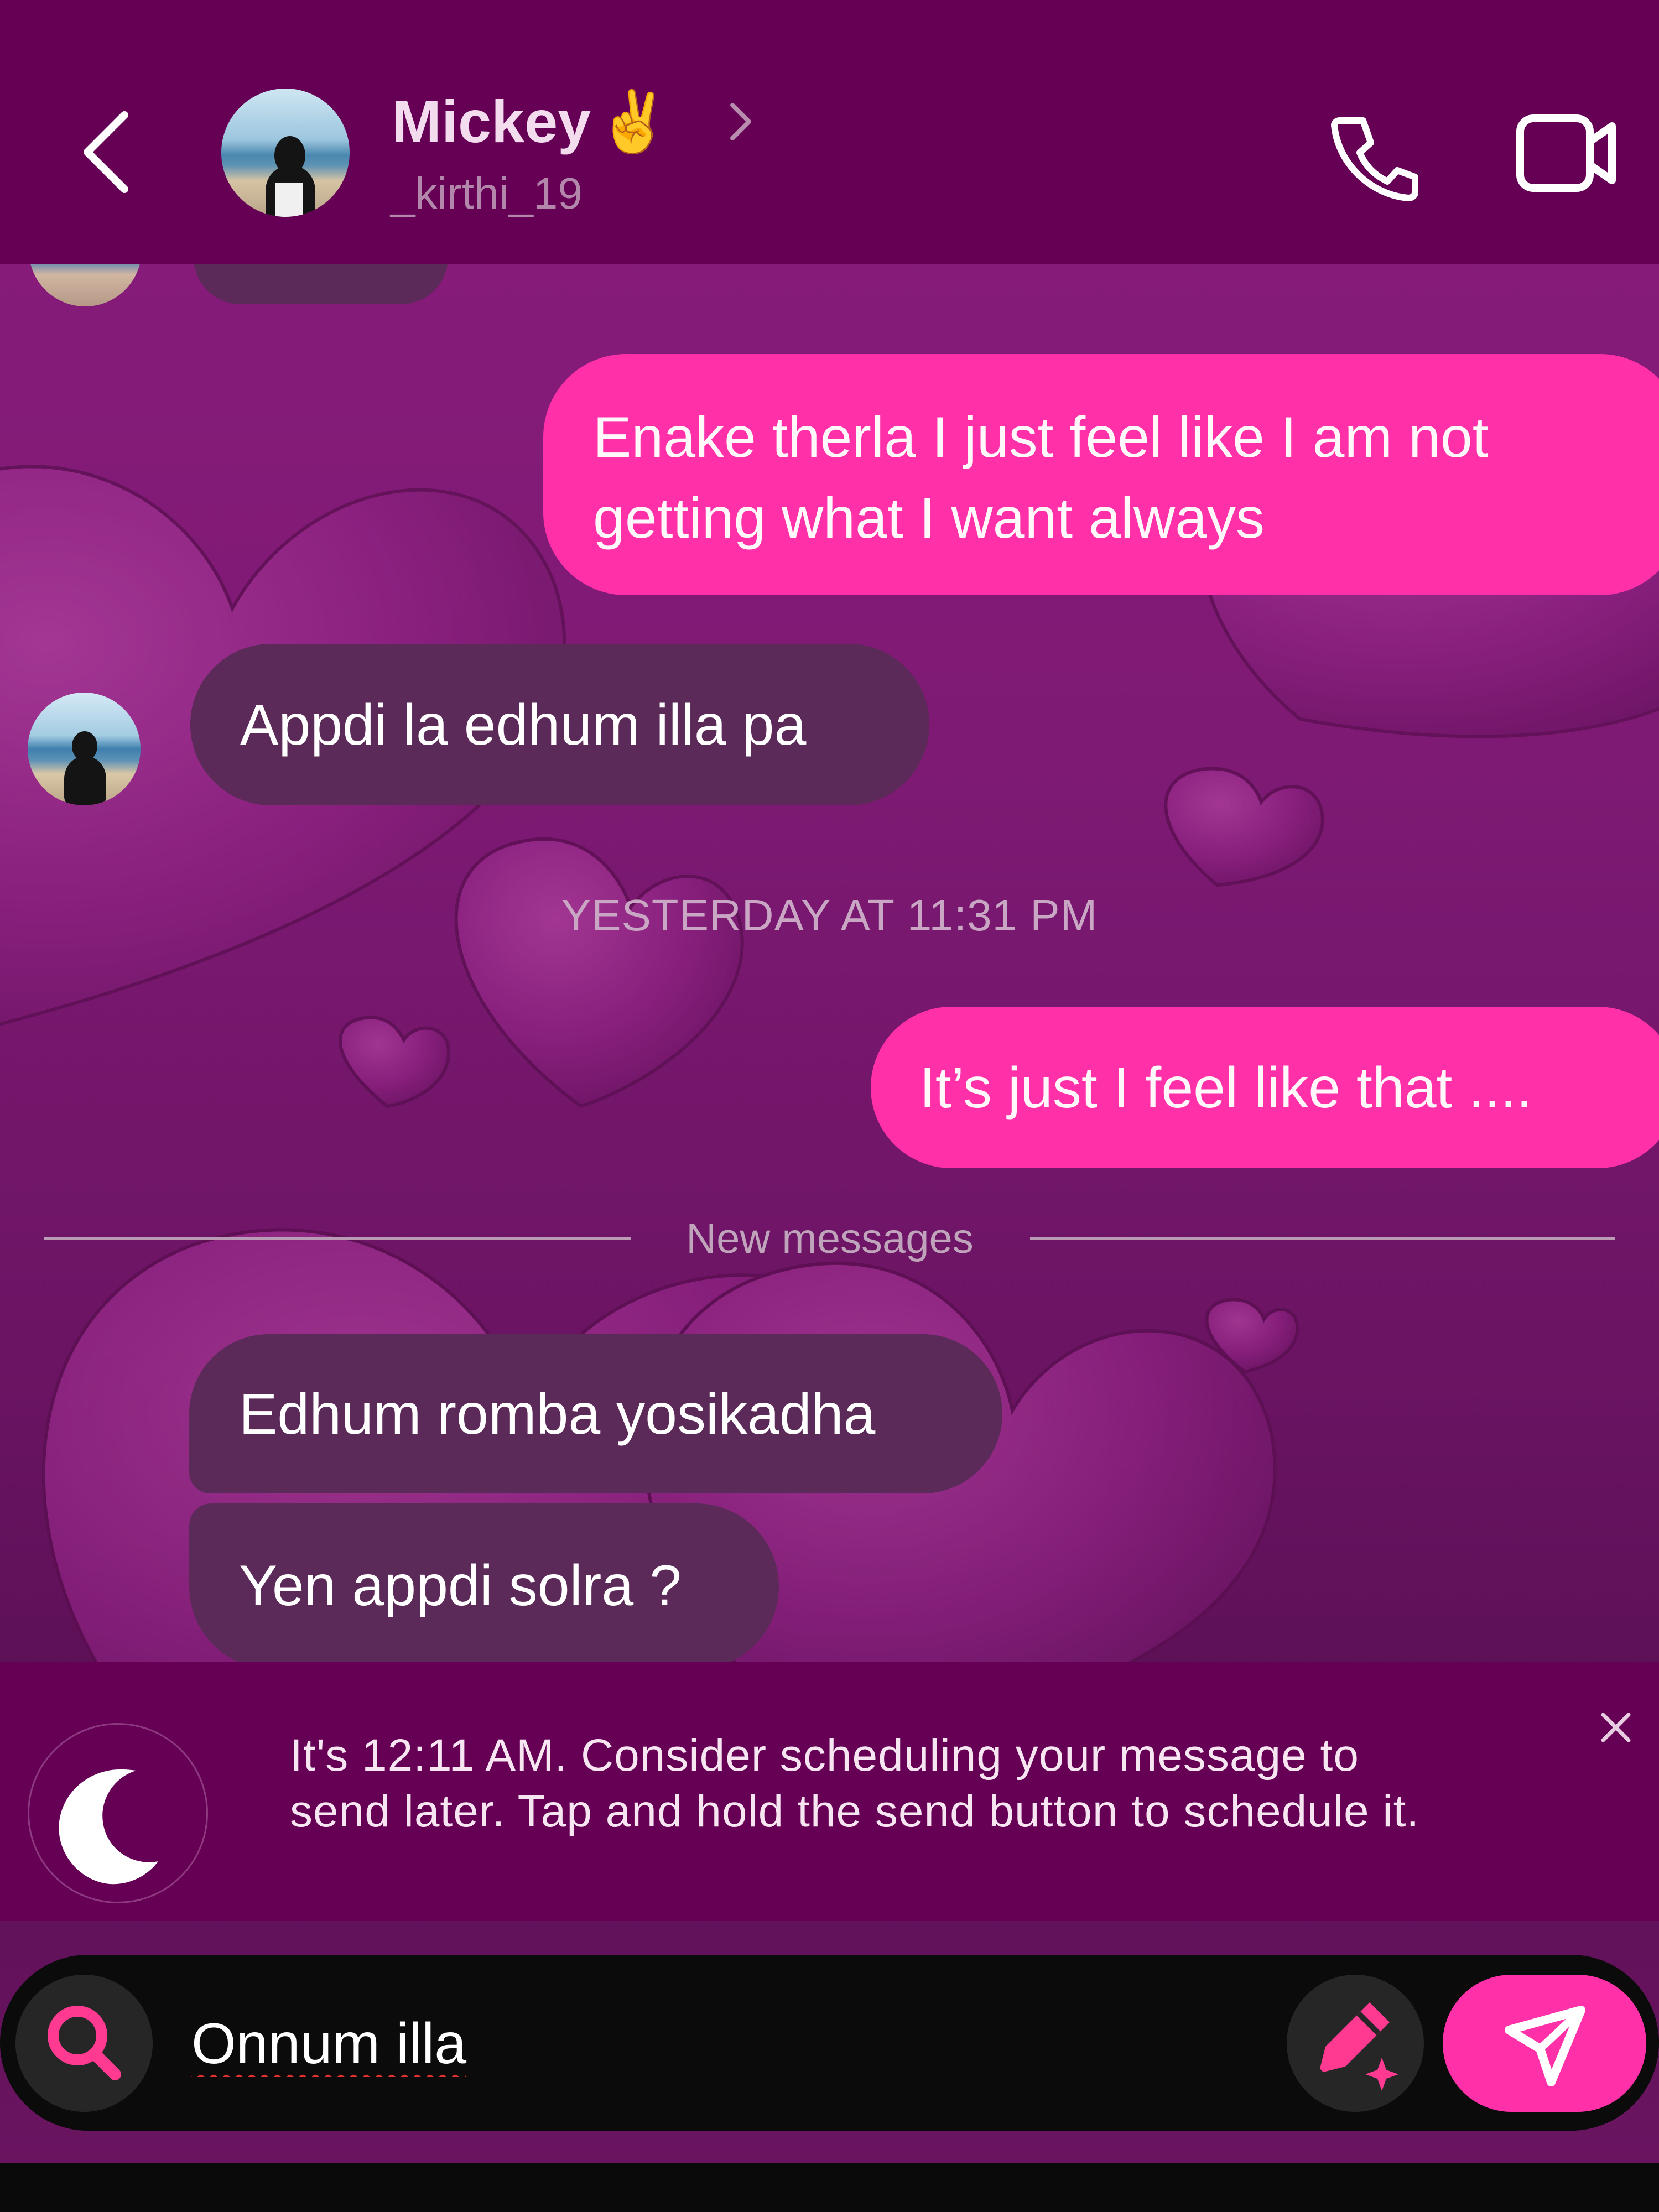 The image size is (1659, 2212). I want to click on victory-hand-emoji: ✌️, so click(633, 121).